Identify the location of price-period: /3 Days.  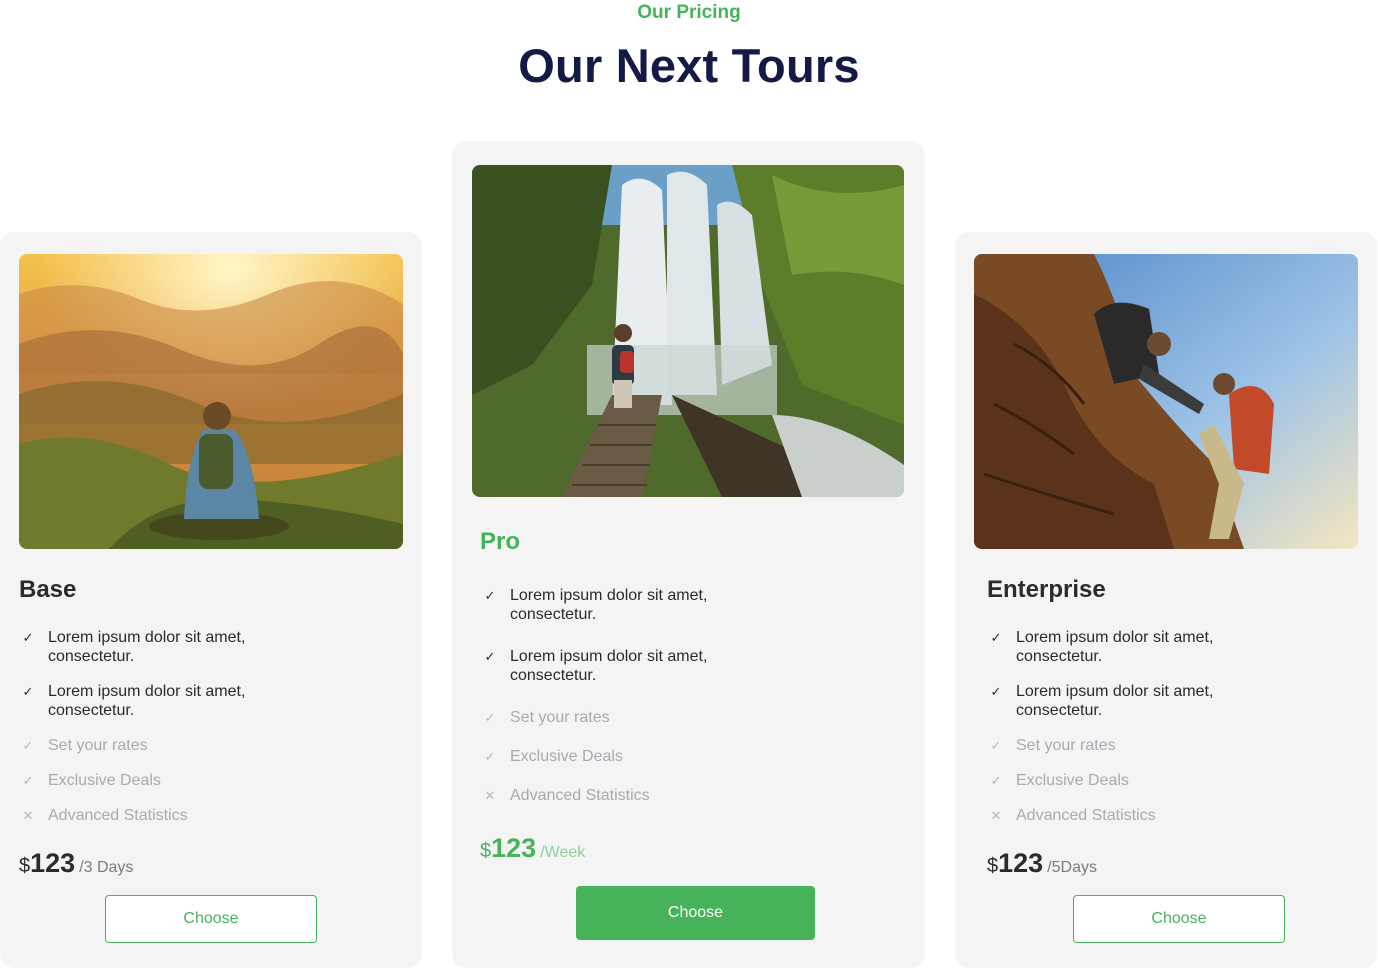
(106, 867).